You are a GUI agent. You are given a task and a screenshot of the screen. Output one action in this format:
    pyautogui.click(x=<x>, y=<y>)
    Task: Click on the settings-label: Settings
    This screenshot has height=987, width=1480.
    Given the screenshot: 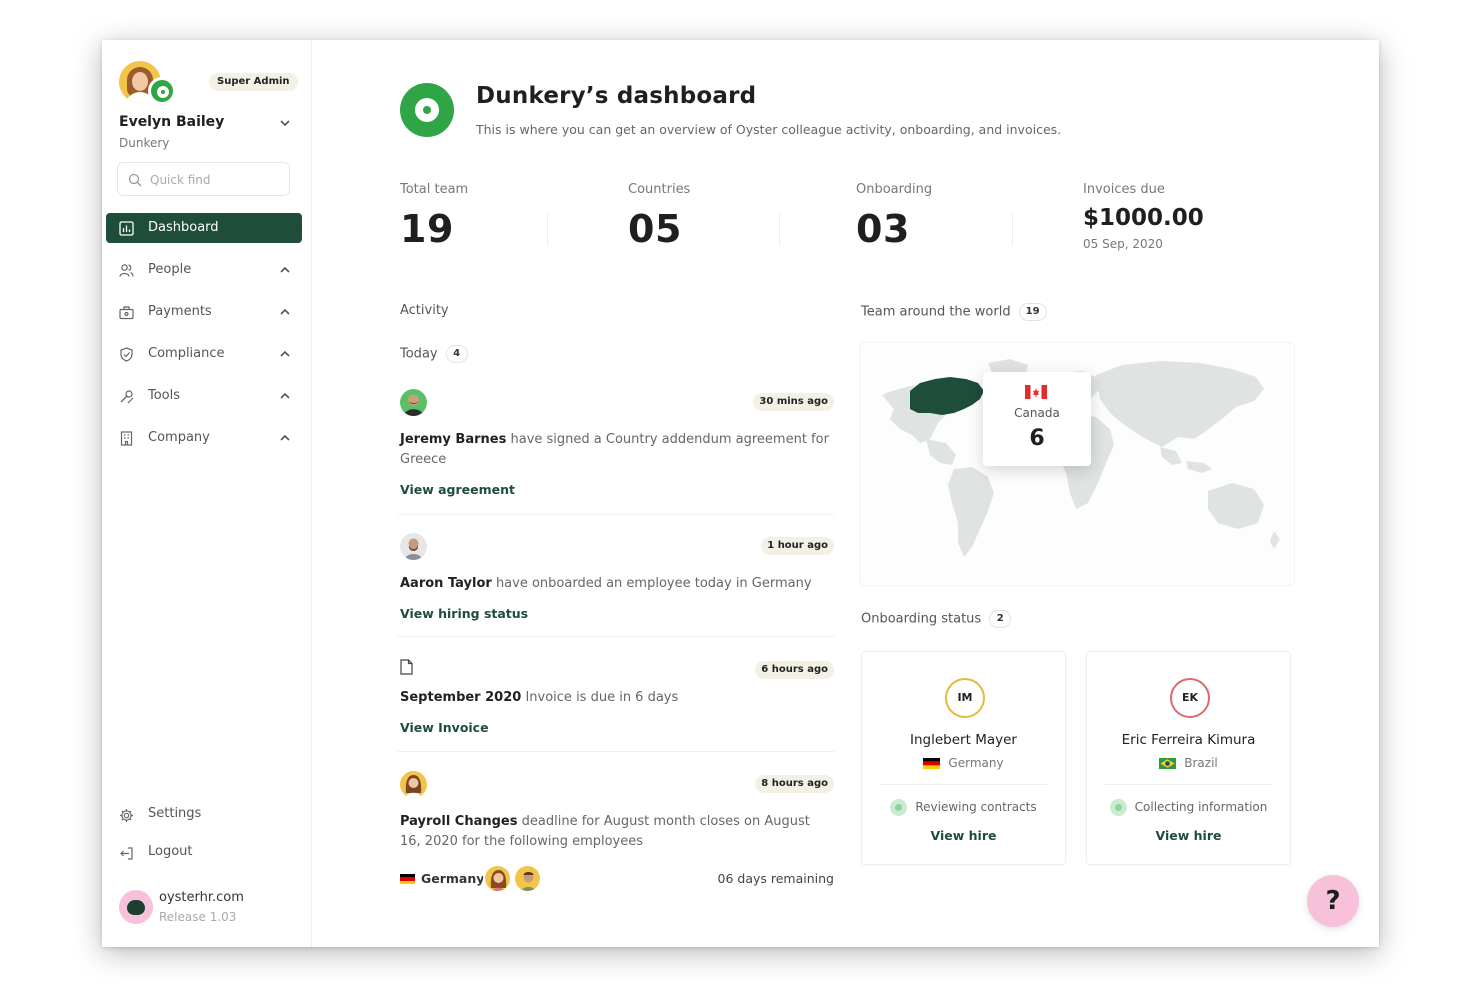 What is the action you would take?
    pyautogui.click(x=175, y=813)
    